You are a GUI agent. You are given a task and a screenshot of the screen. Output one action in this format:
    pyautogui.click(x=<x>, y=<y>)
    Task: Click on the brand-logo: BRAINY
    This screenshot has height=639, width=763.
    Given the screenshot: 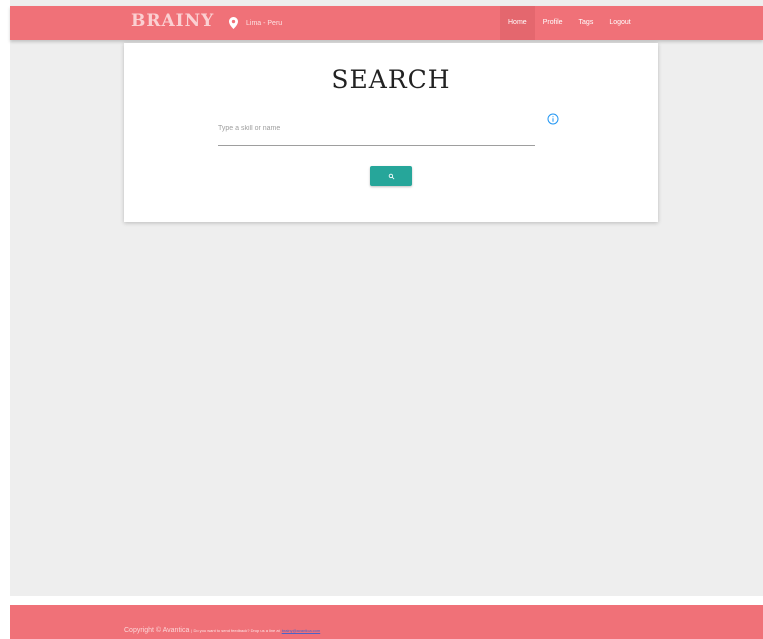 What is the action you would take?
    pyautogui.click(x=172, y=21)
    